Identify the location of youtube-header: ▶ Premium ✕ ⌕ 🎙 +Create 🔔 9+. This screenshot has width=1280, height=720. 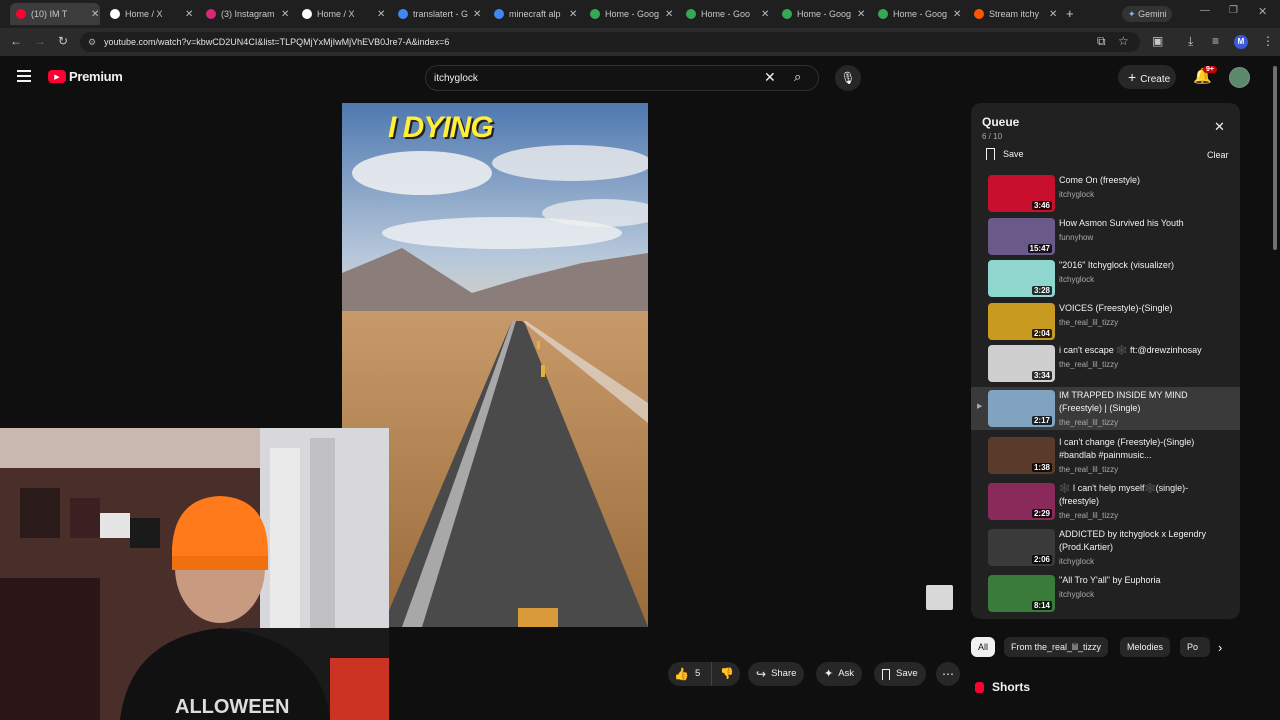
(640, 78).